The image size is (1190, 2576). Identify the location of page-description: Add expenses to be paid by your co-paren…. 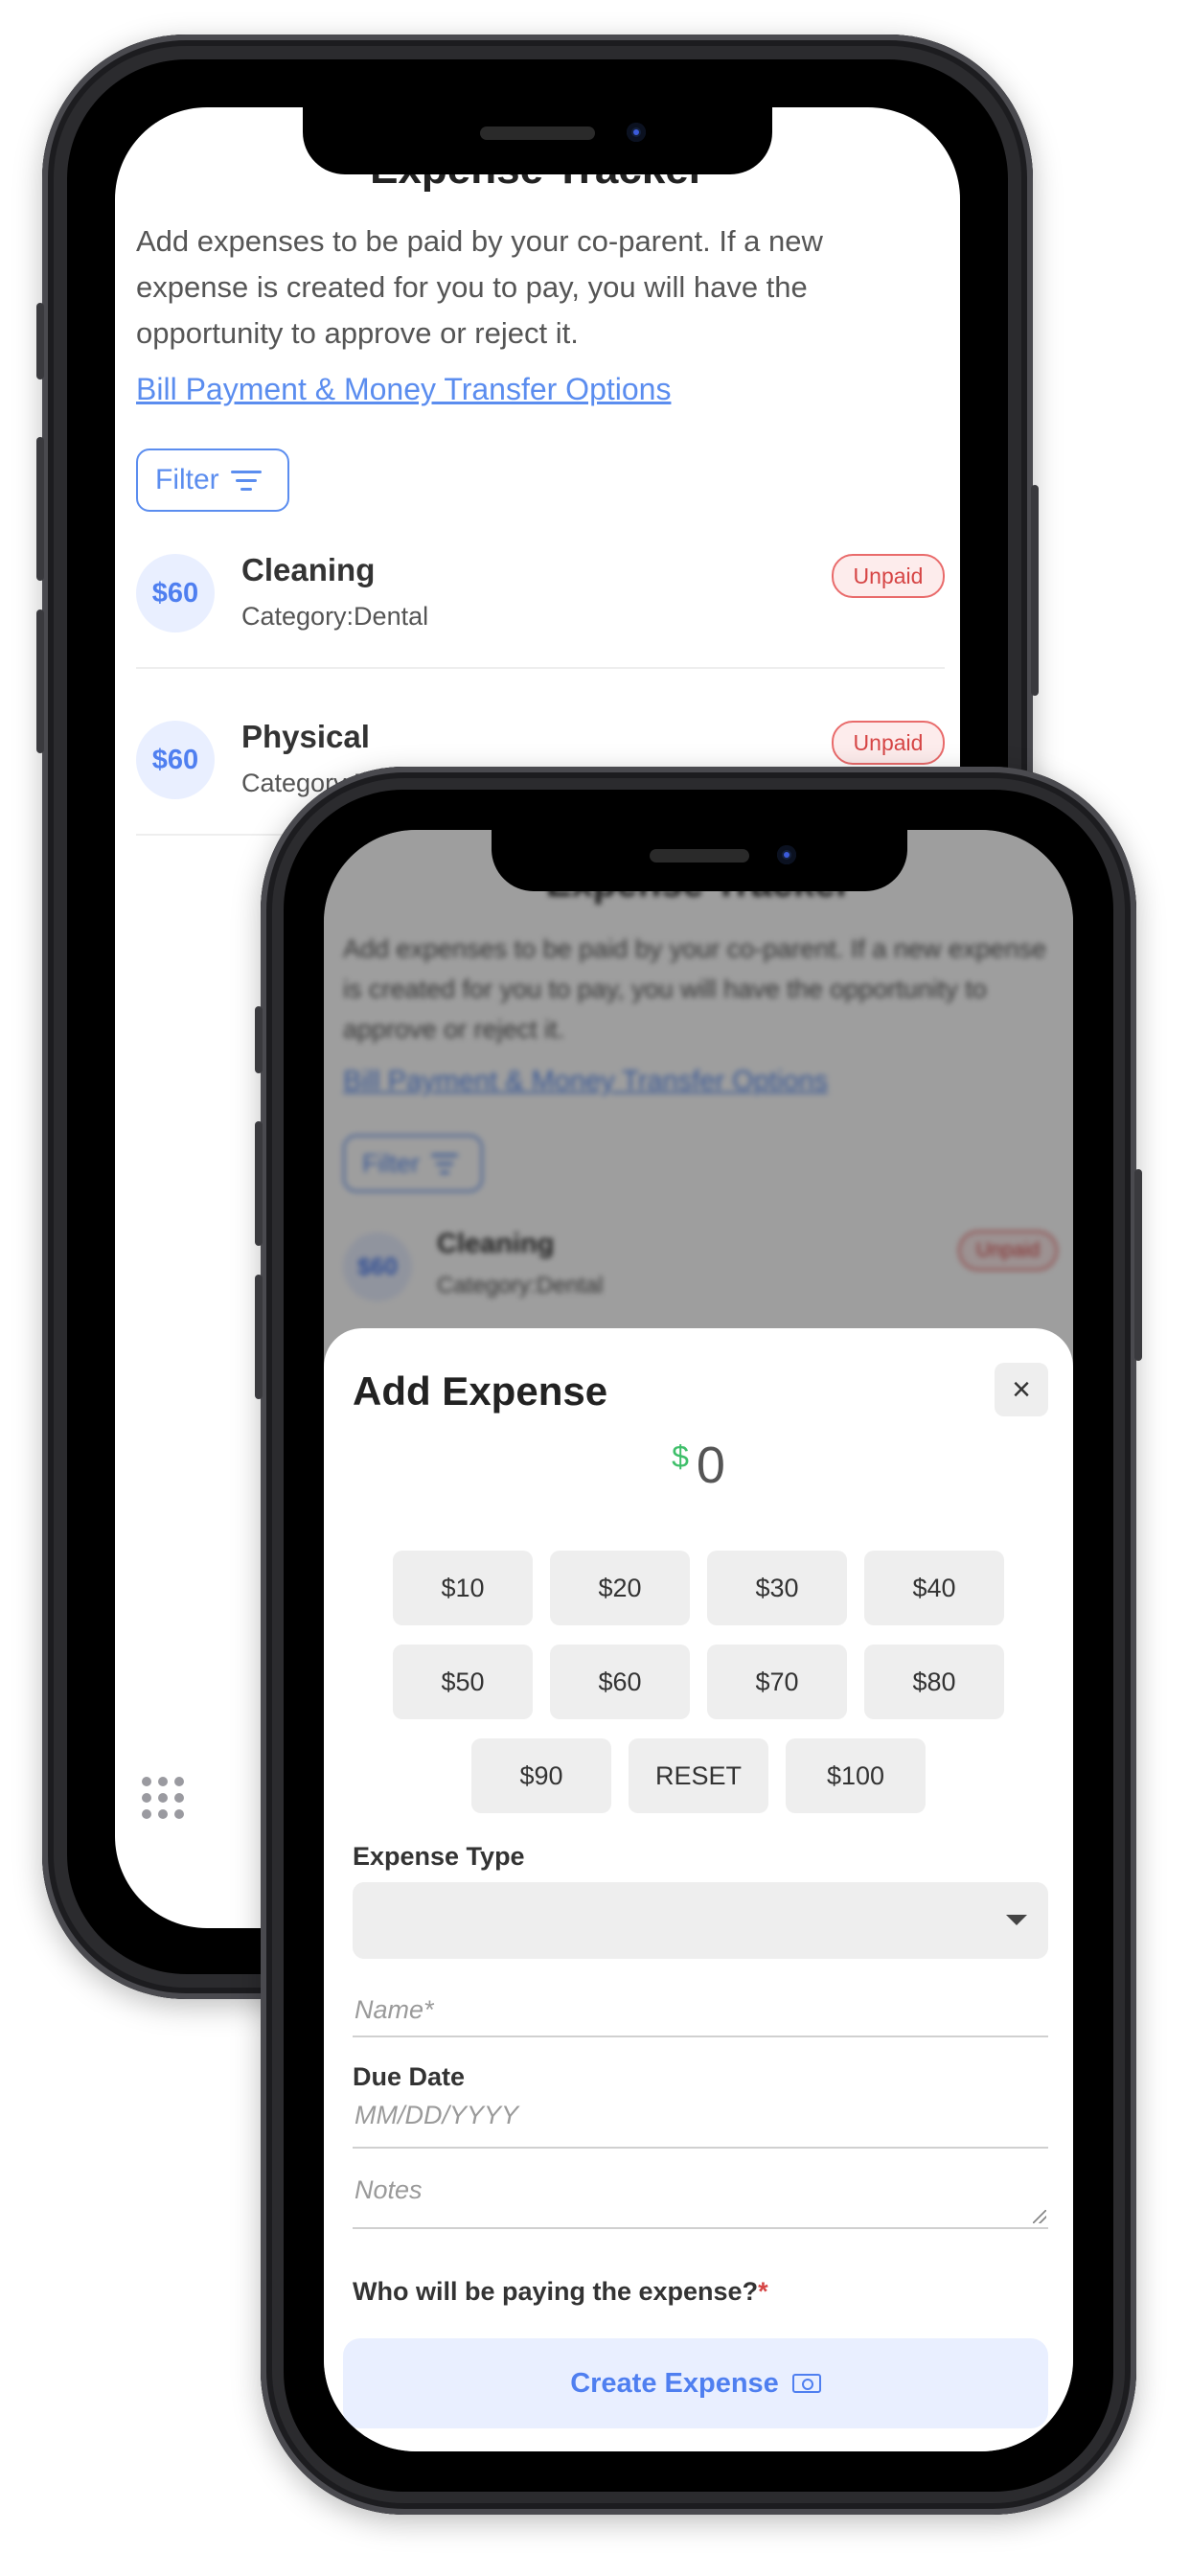
(480, 287).